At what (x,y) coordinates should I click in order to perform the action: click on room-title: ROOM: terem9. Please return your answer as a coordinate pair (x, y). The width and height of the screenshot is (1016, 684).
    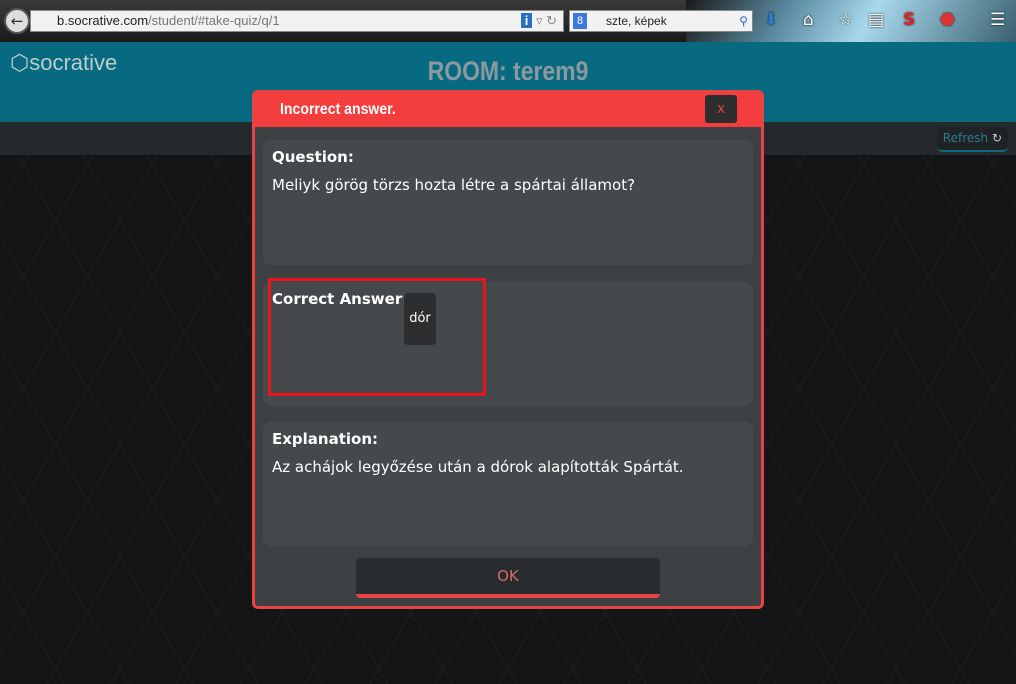
    Looking at the image, I should click on (508, 71).